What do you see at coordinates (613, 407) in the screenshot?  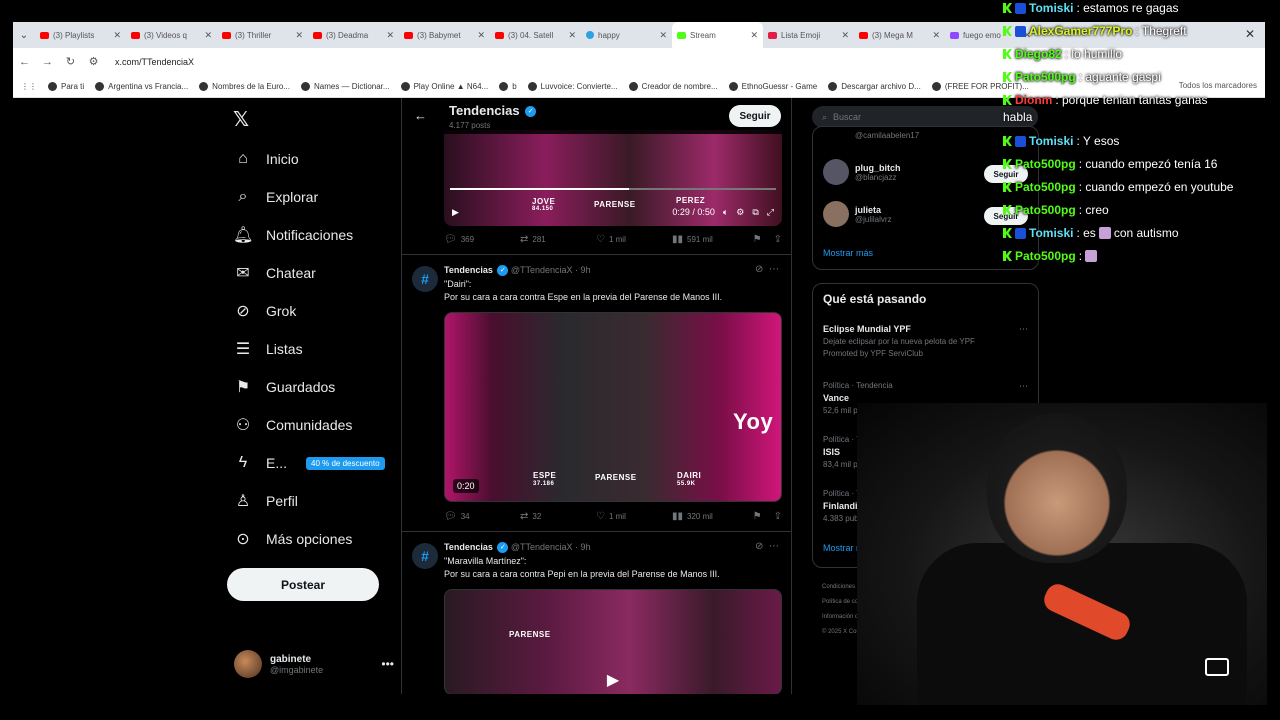 I see `tweet-video: PARENSE ESPE 37.186 DAIRI 55.9K Yoy 0:20` at bounding box center [613, 407].